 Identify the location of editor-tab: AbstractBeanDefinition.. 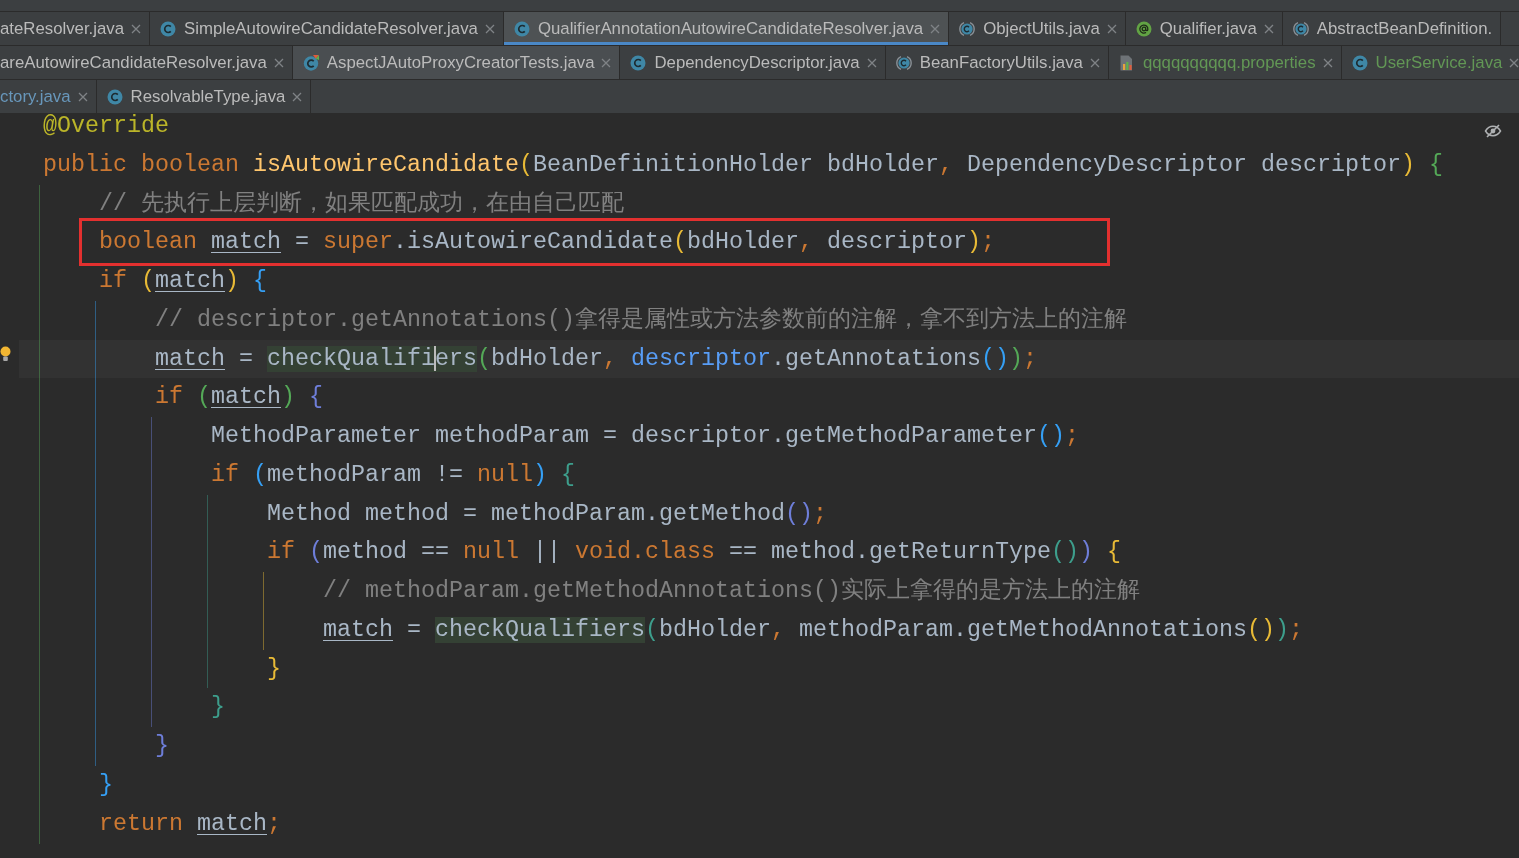
(1392, 28).